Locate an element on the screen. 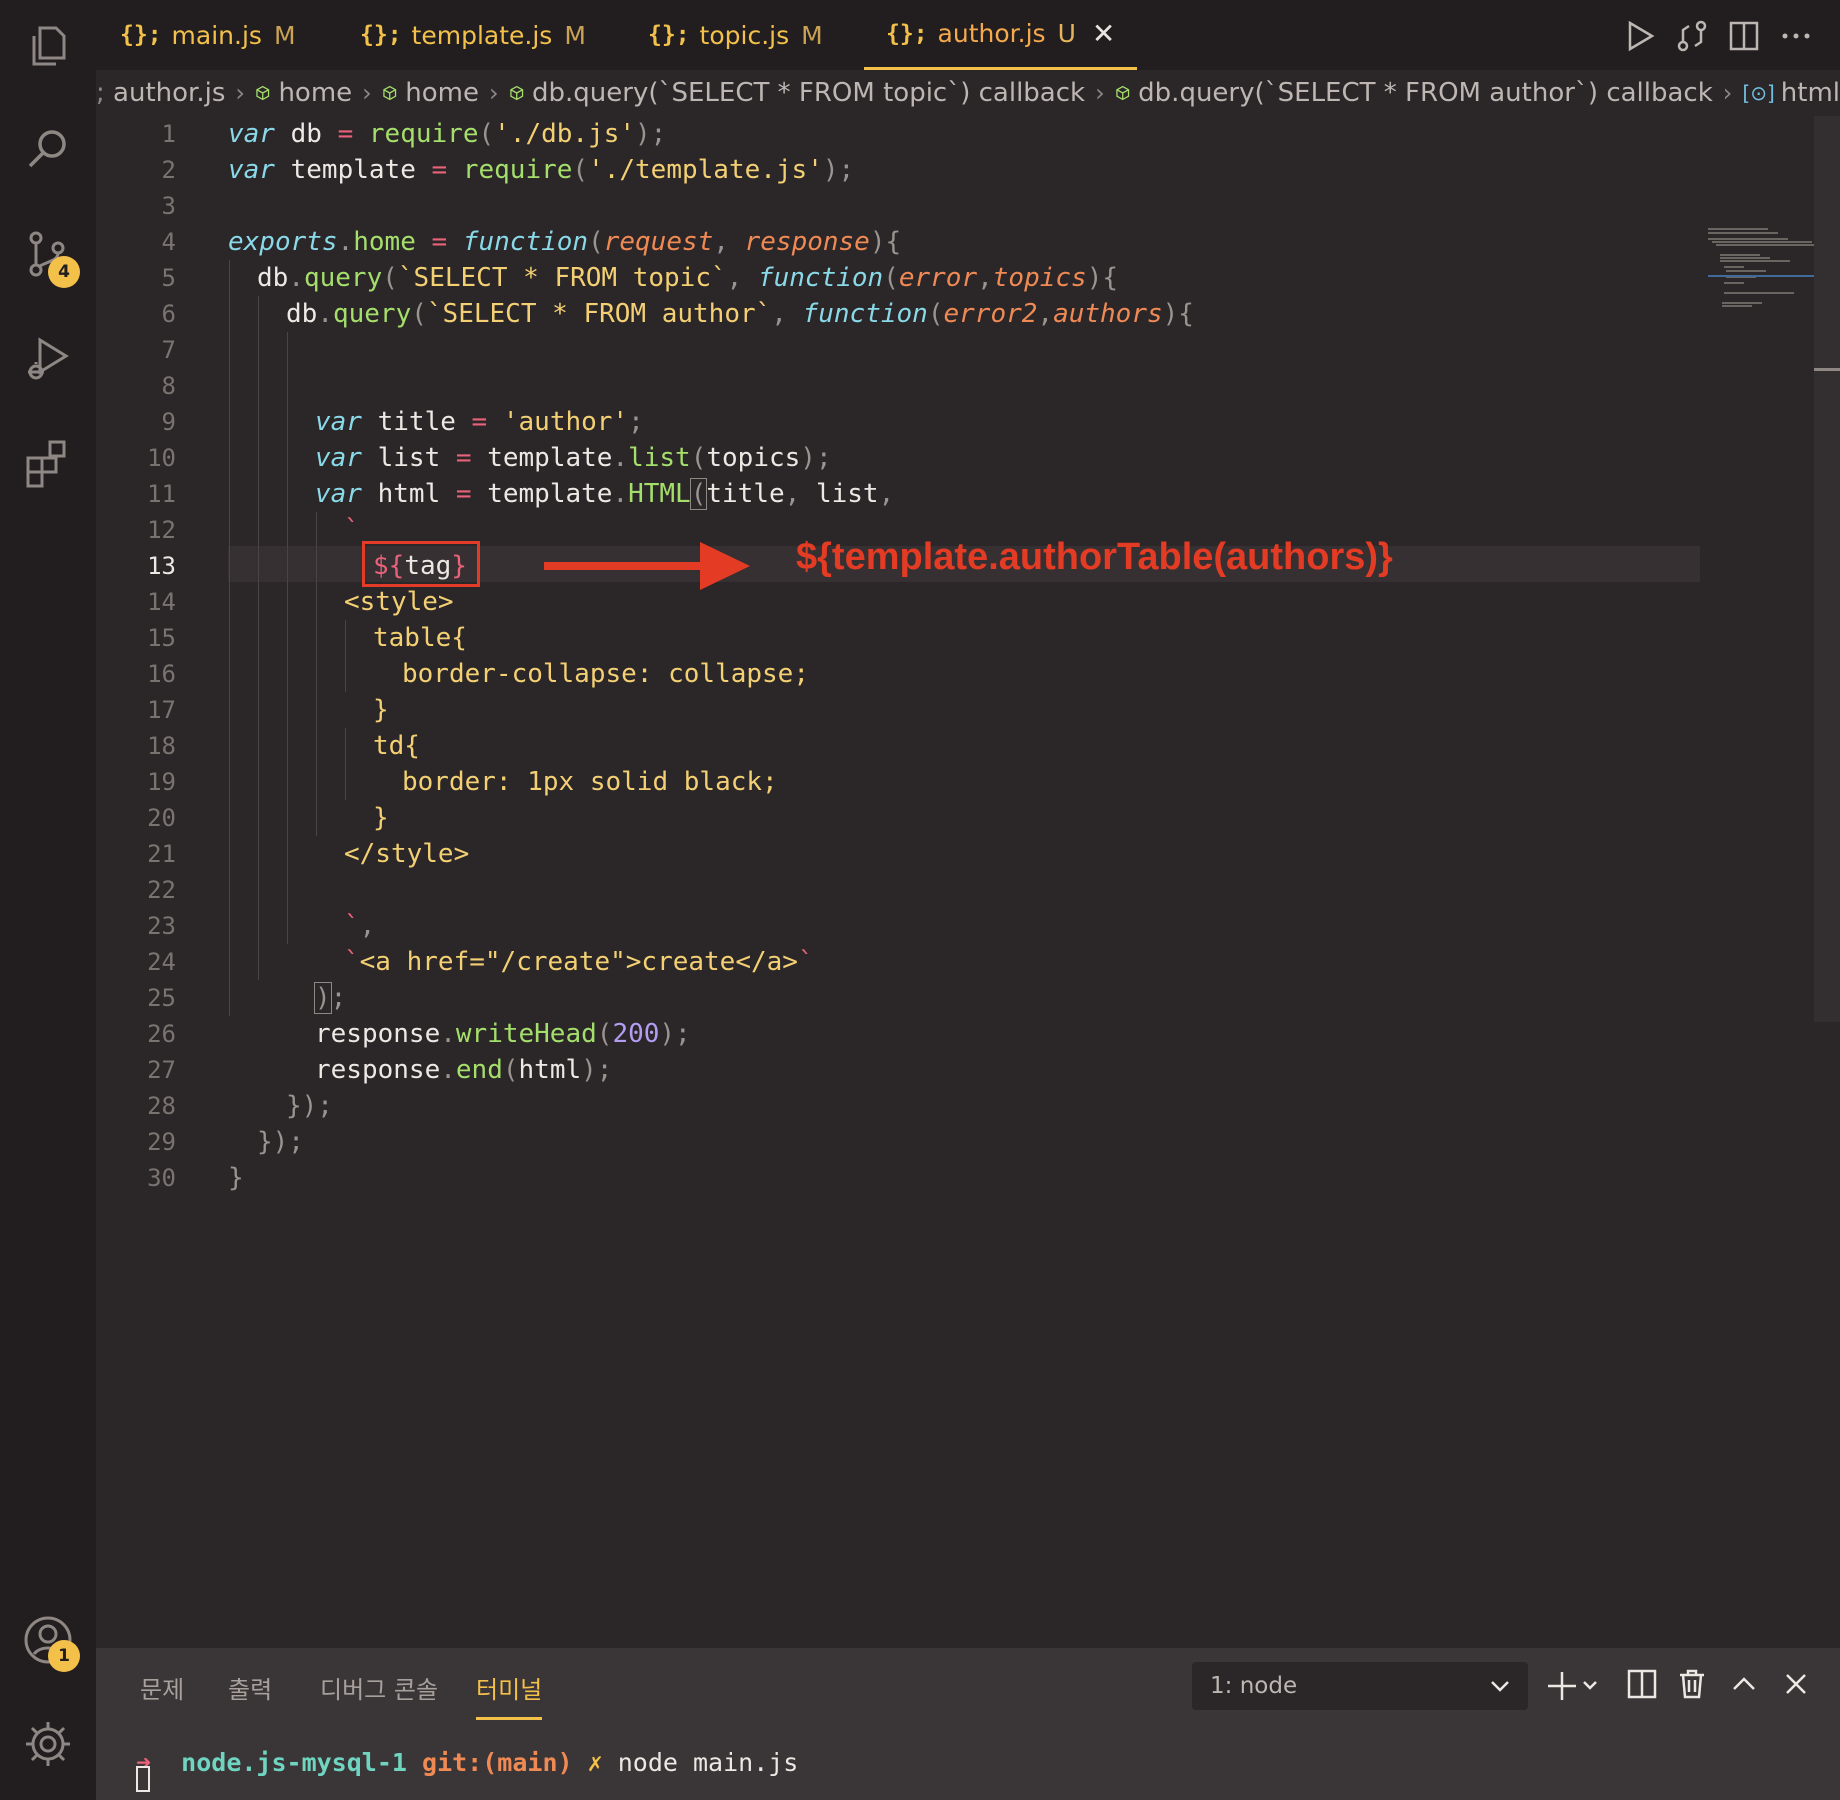 Image resolution: width=1840 pixels, height=1800 pixels. scm-badge: 4 is located at coordinates (64, 272).